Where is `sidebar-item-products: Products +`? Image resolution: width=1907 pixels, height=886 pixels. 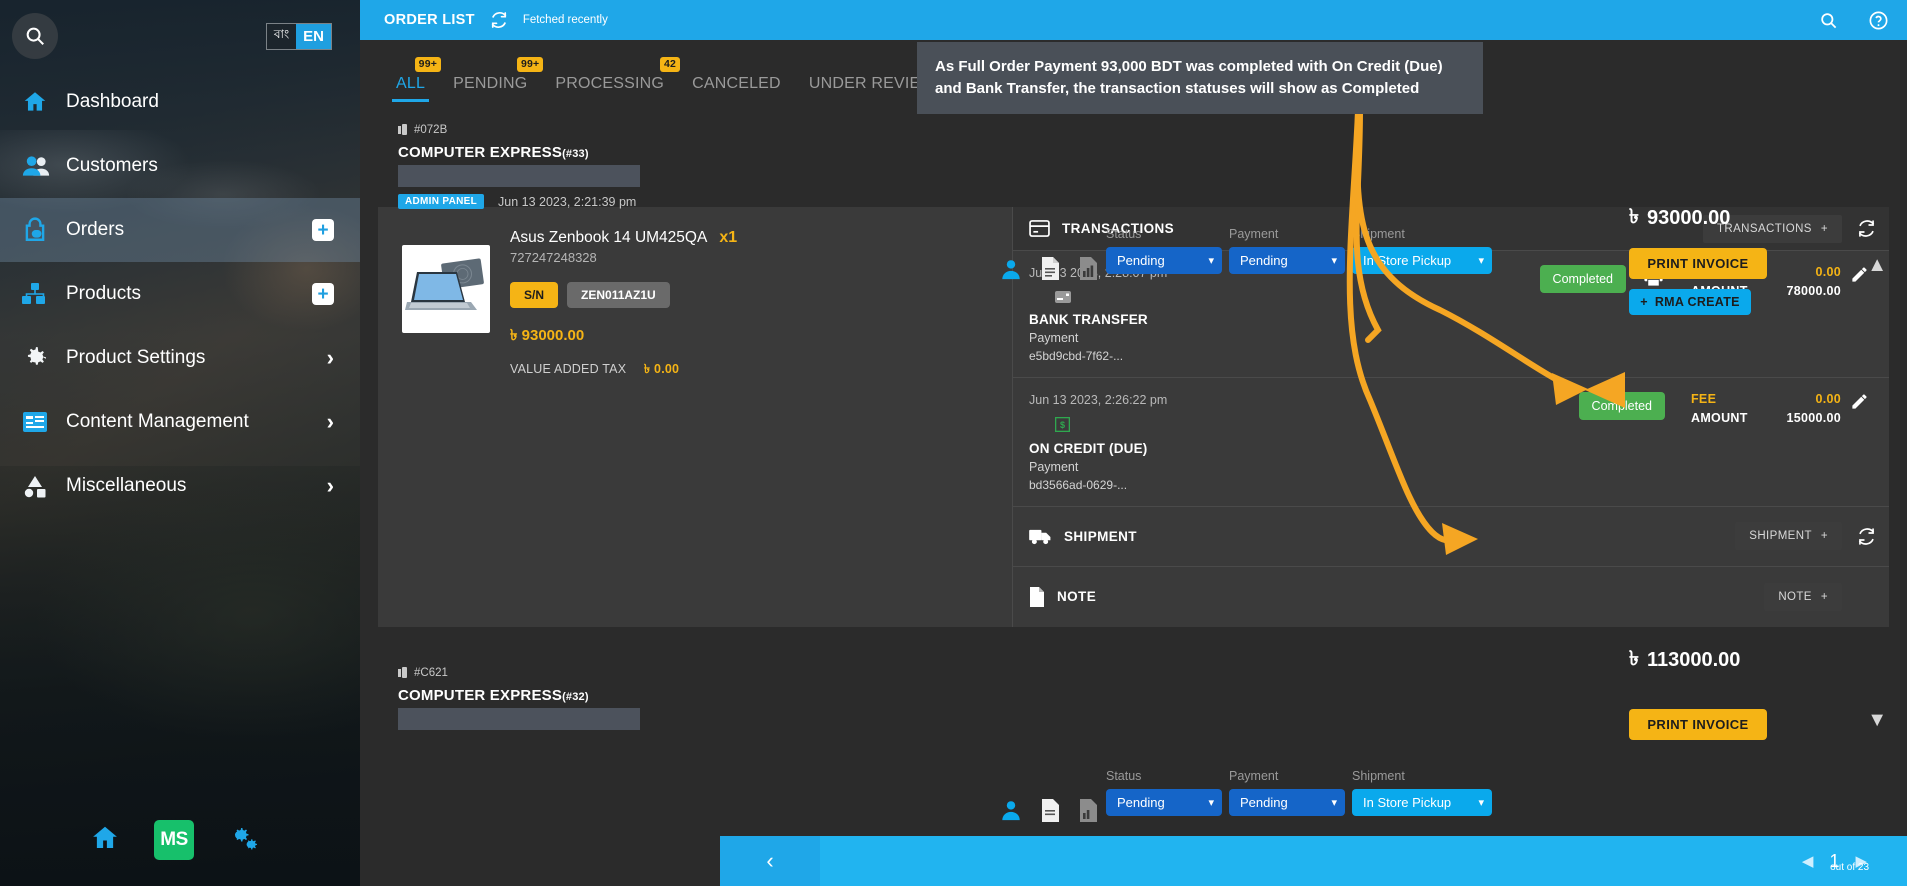
sidebar-item-products: Products + is located at coordinates (180, 294).